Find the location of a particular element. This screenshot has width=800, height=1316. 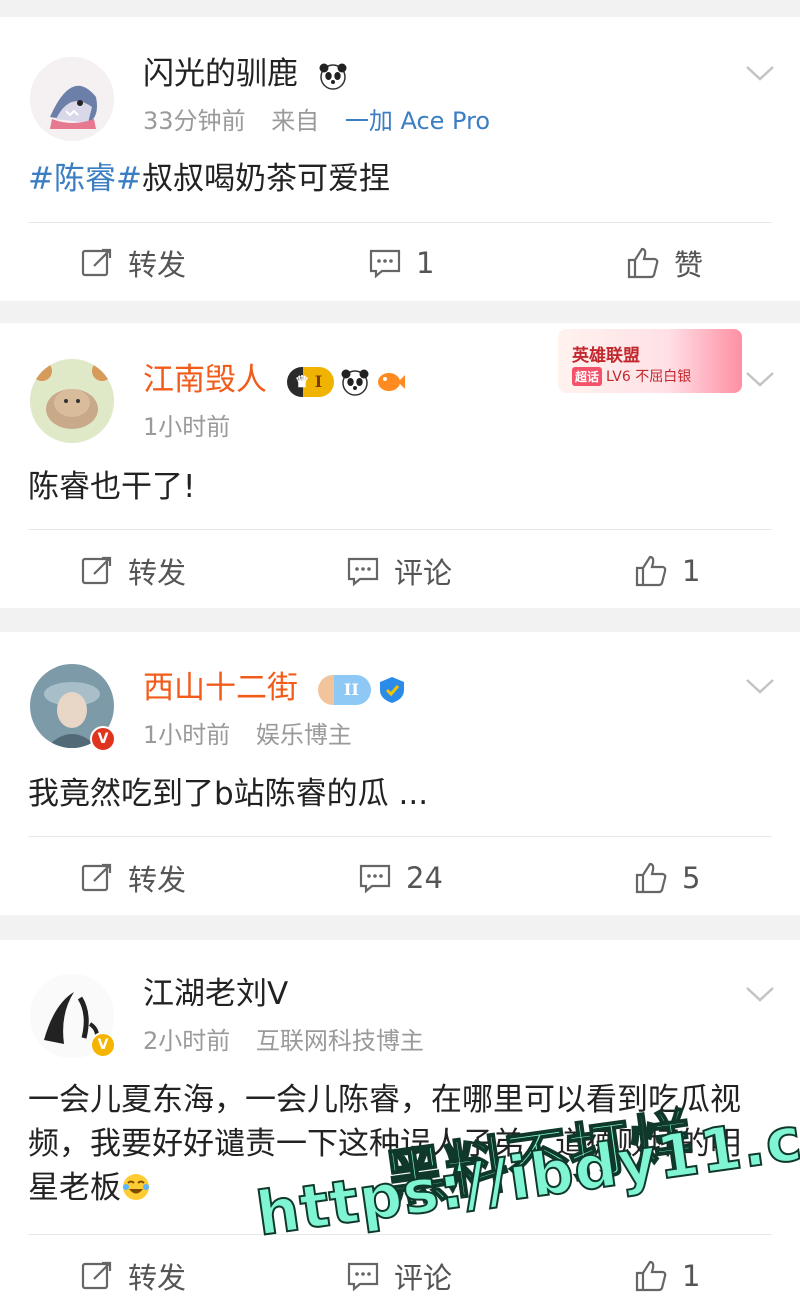

crown-icon: ♛ I is located at coordinates (310, 381).